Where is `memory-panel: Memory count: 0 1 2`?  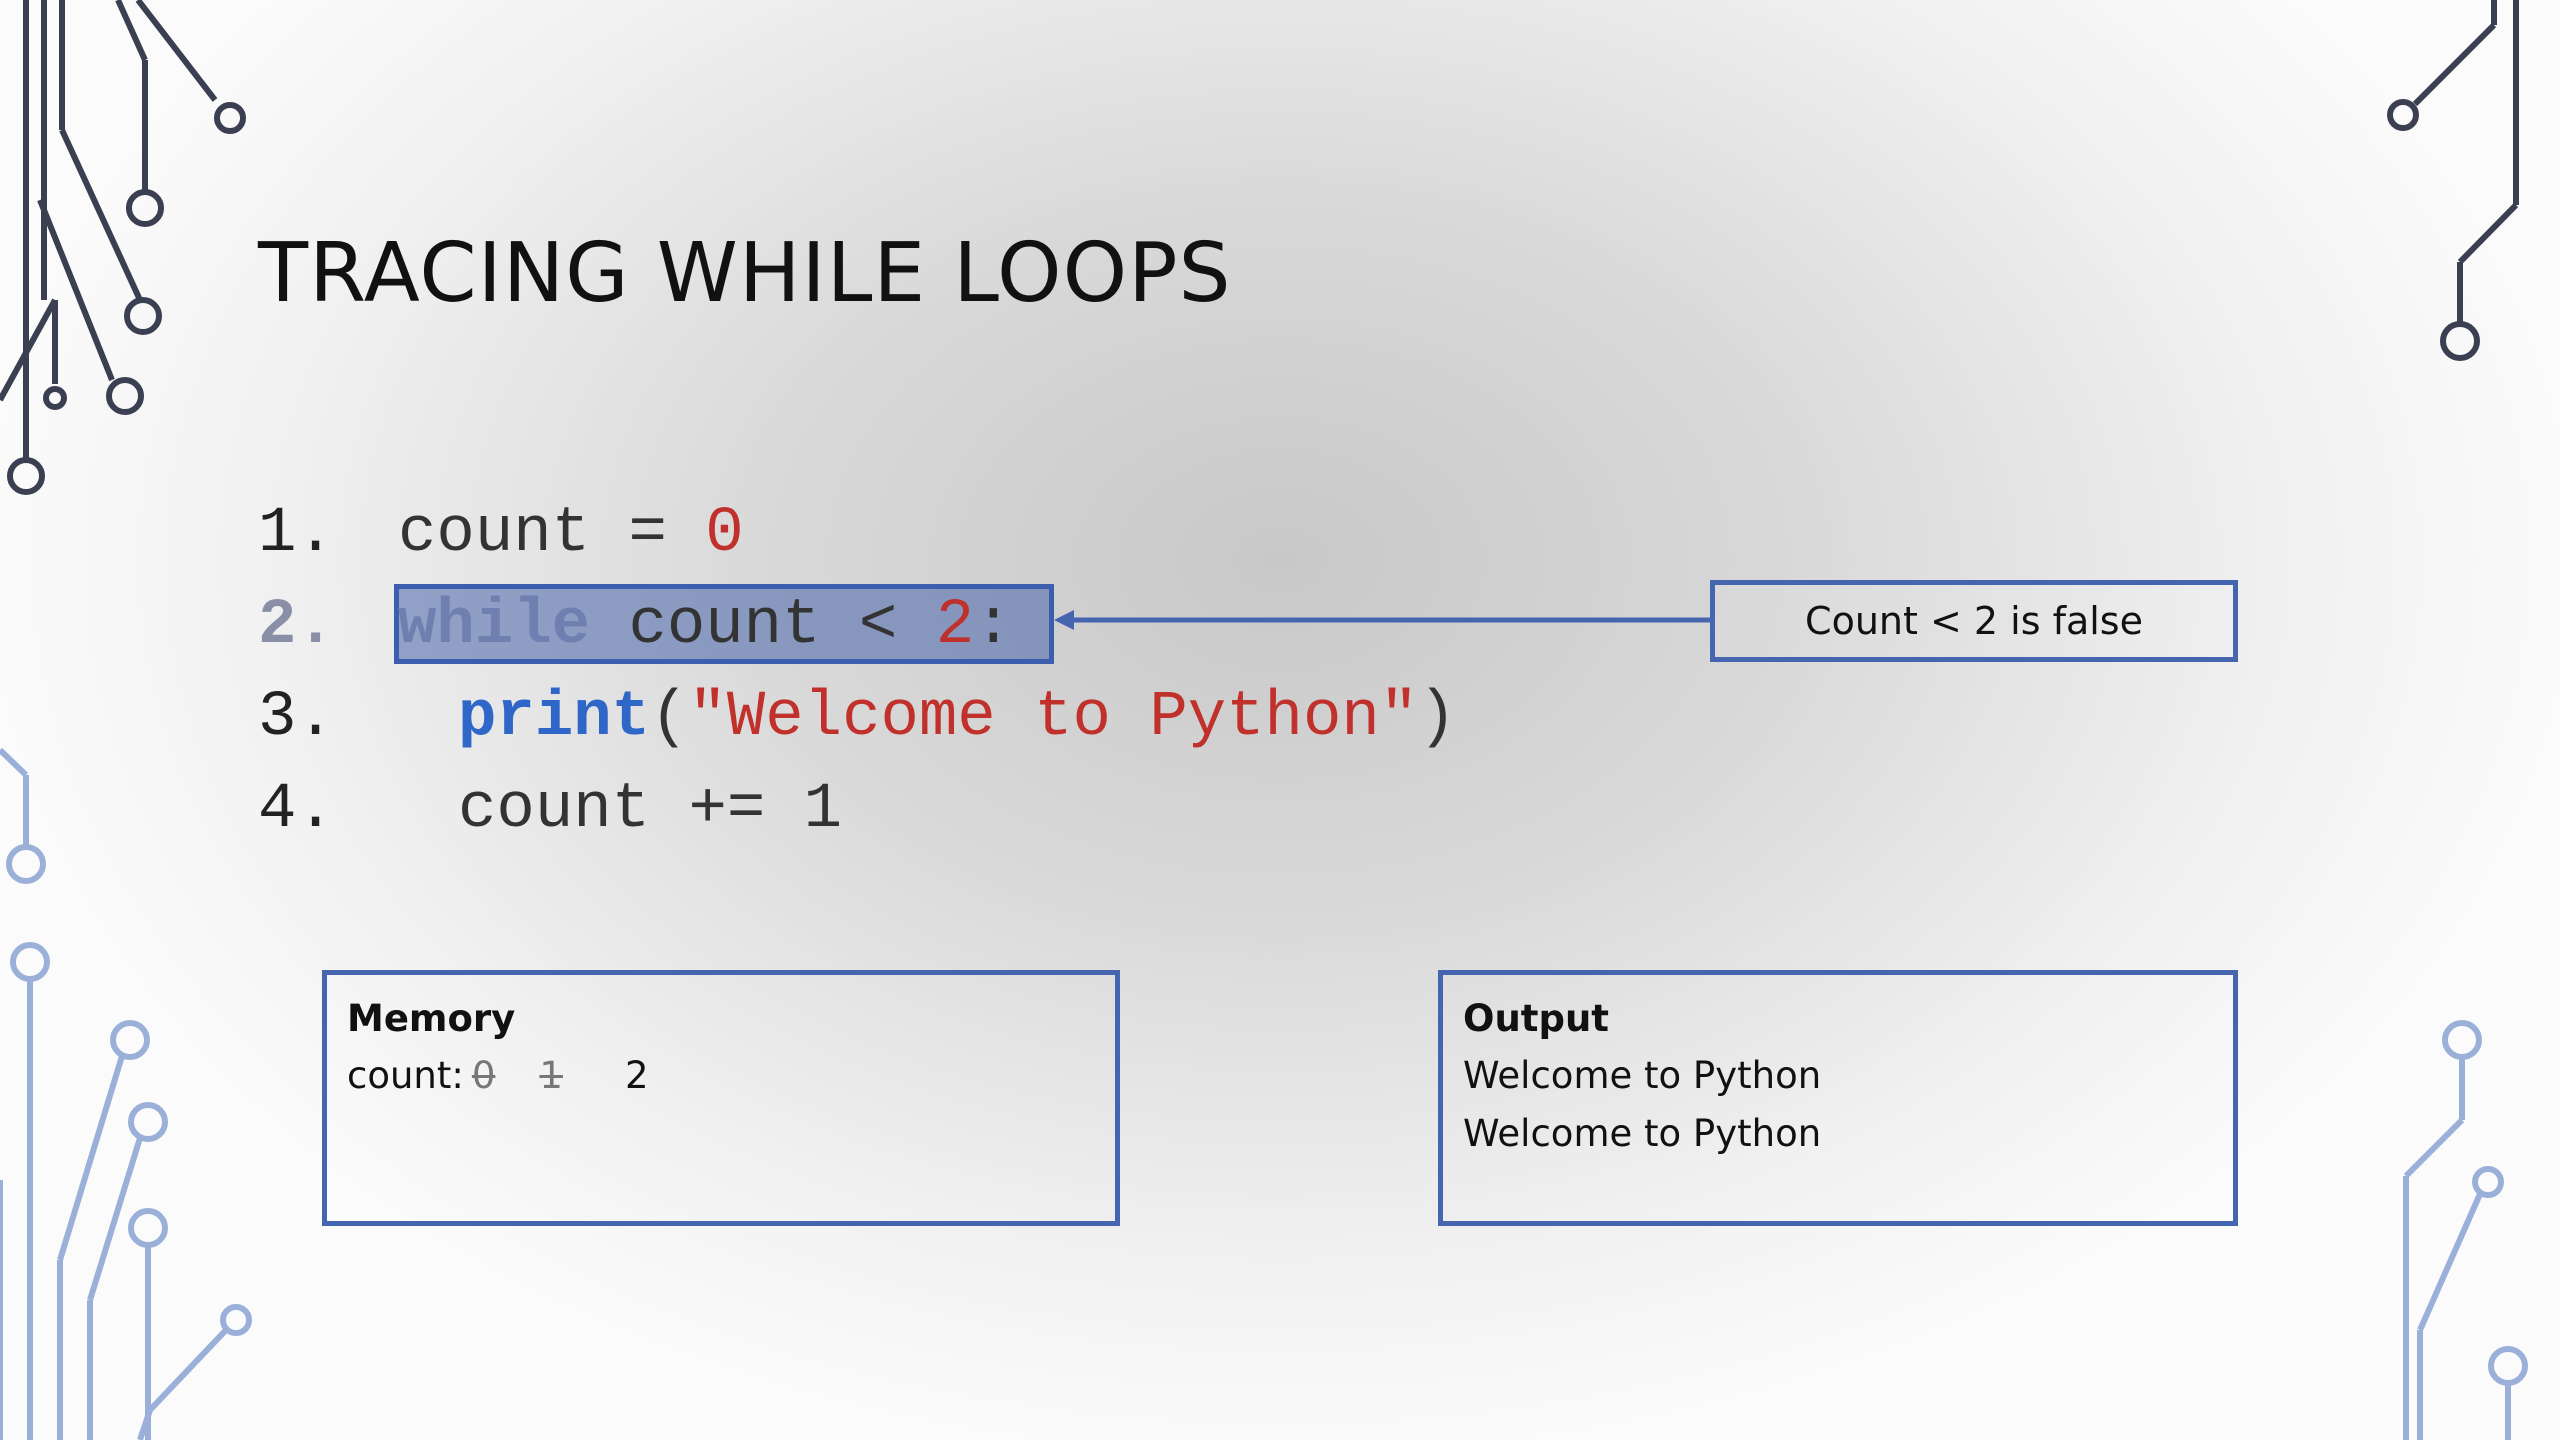
memory-panel: Memory count: 0 1 2 is located at coordinates (721, 1098).